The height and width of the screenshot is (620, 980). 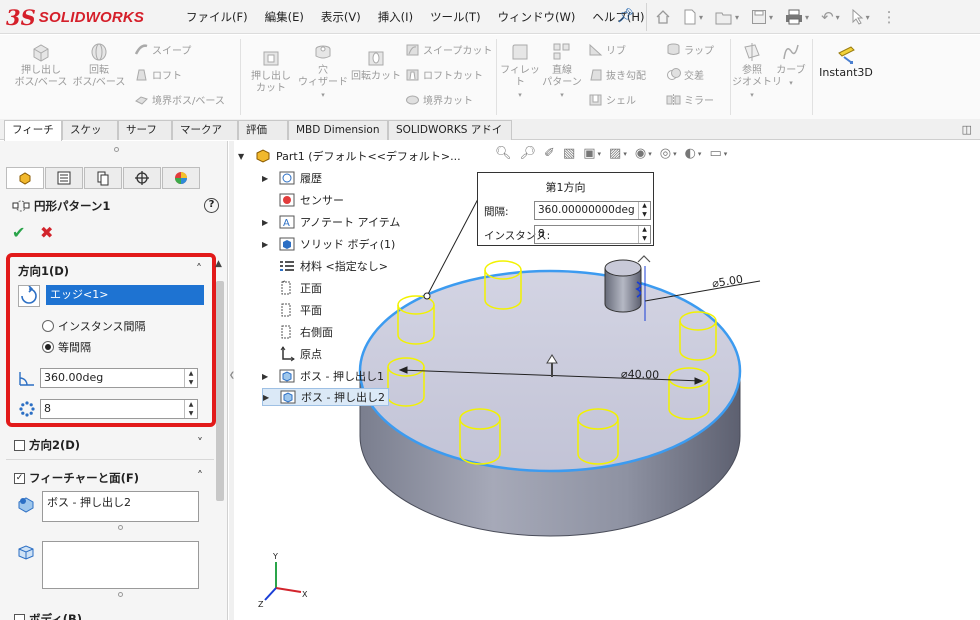 I want to click on hole-wizard-button: 穴 ウィザード ▾, so click(x=323, y=71).